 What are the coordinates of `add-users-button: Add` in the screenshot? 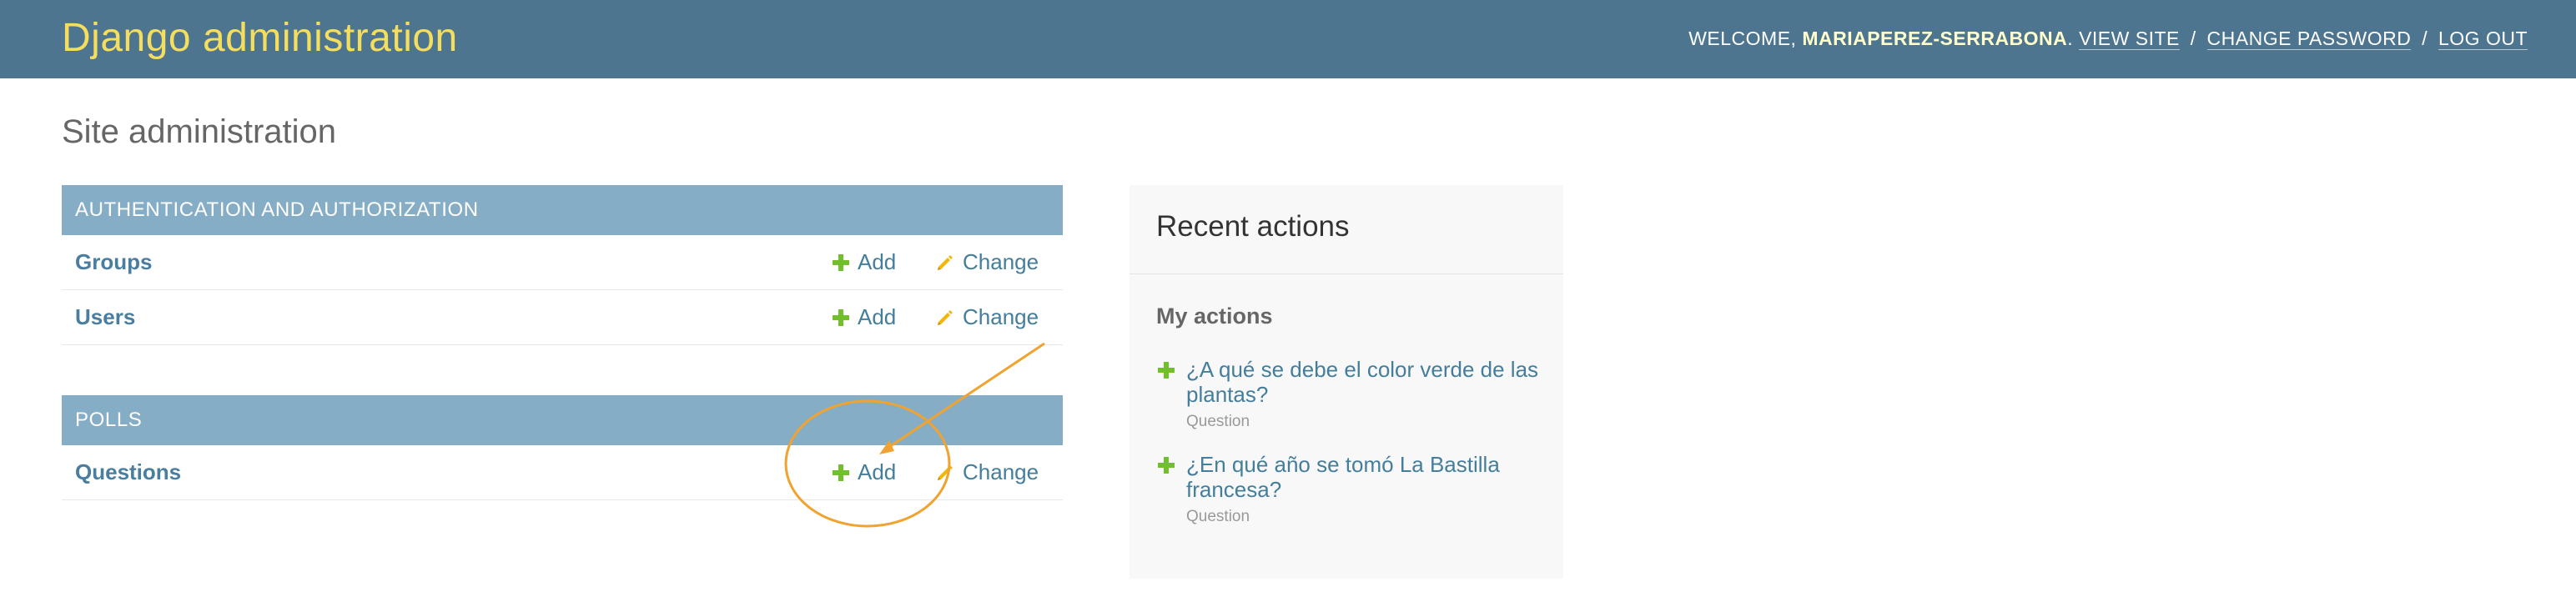 It's located at (864, 317).